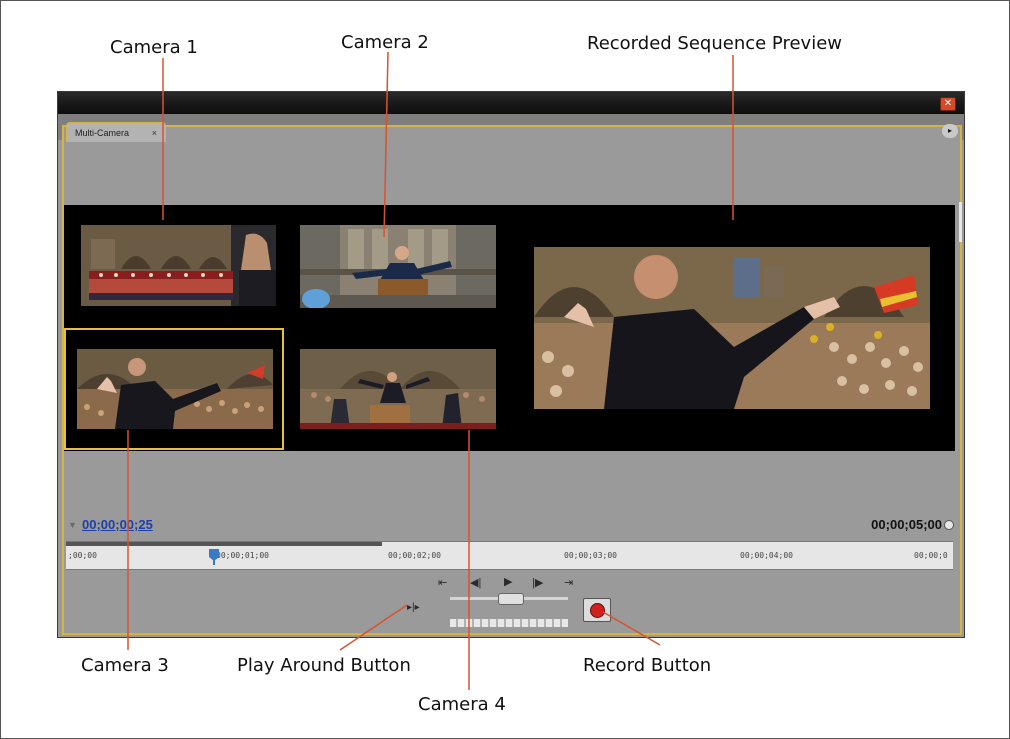 Image resolution: width=1010 pixels, height=739 pixels. What do you see at coordinates (324, 665) in the screenshot?
I see `callout-play-around: Play Around Button` at bounding box center [324, 665].